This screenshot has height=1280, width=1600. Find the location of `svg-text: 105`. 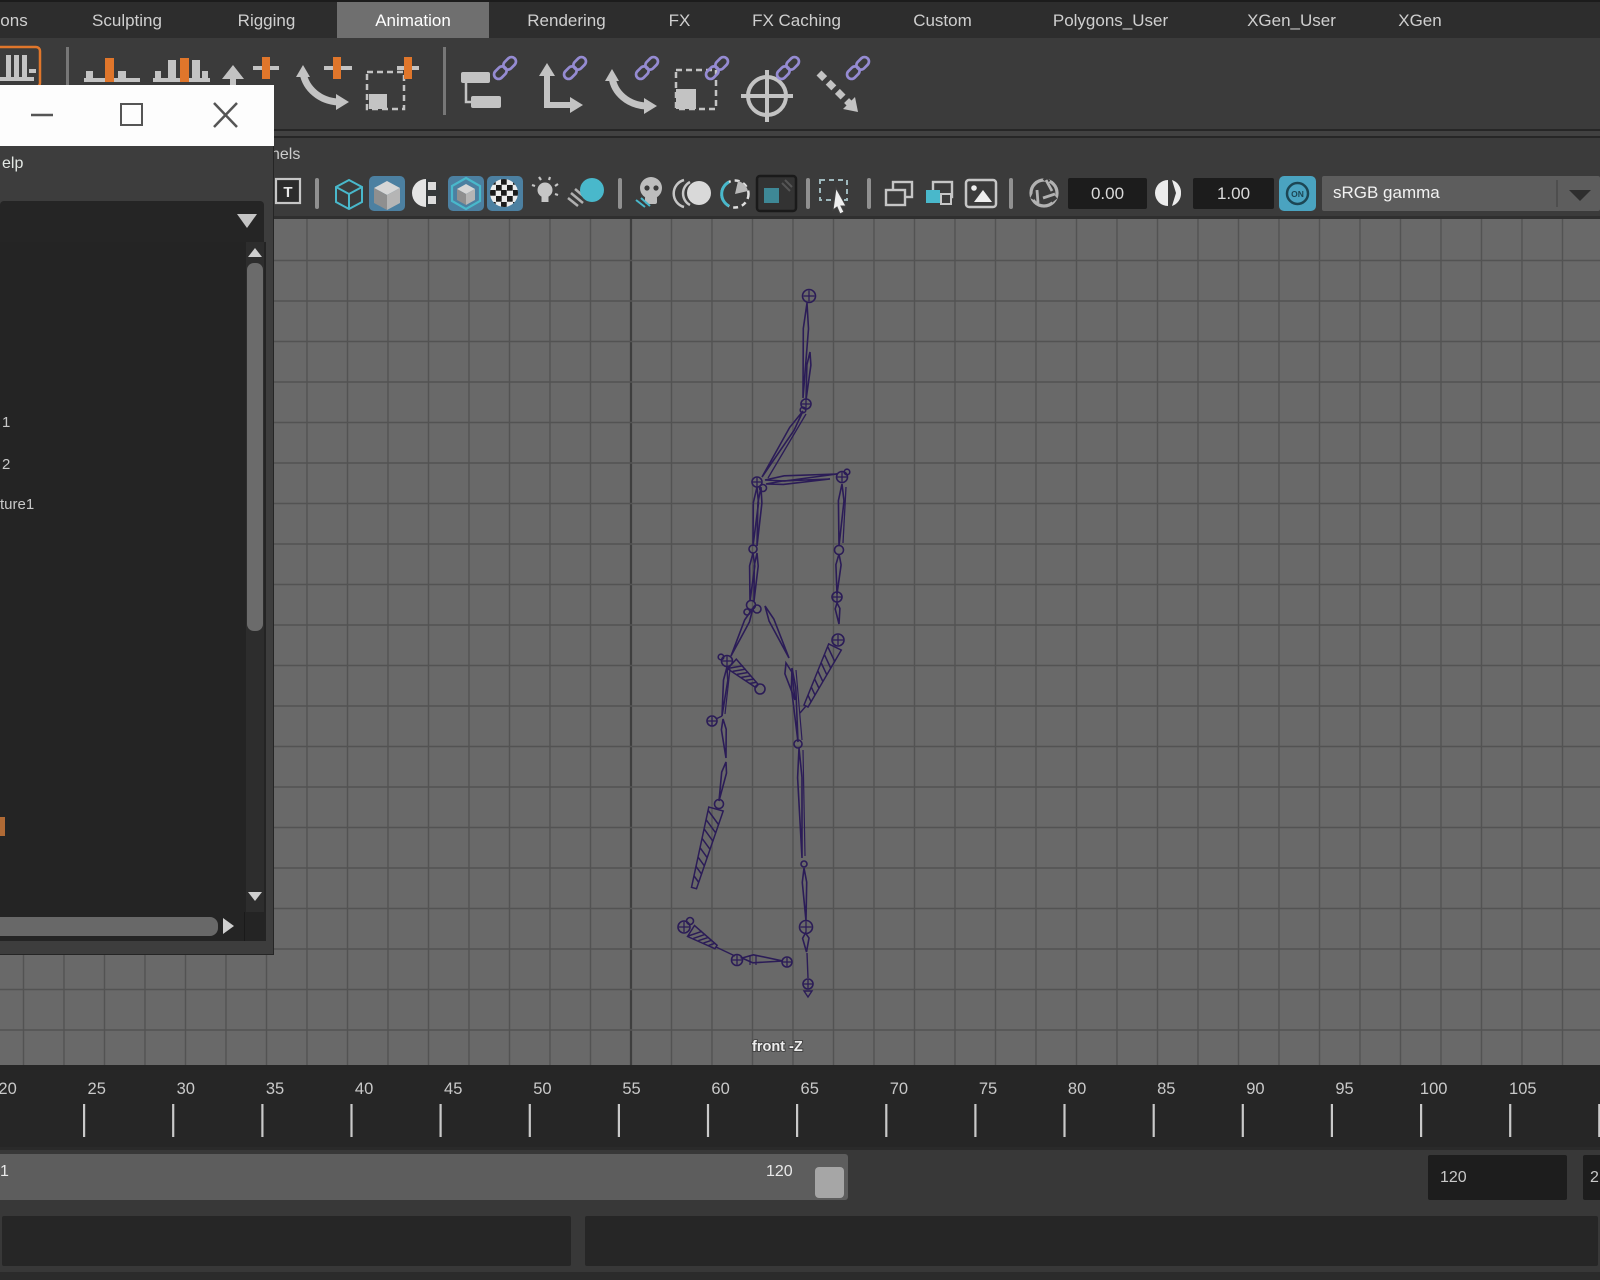

svg-text: 105 is located at coordinates (1523, 1089).